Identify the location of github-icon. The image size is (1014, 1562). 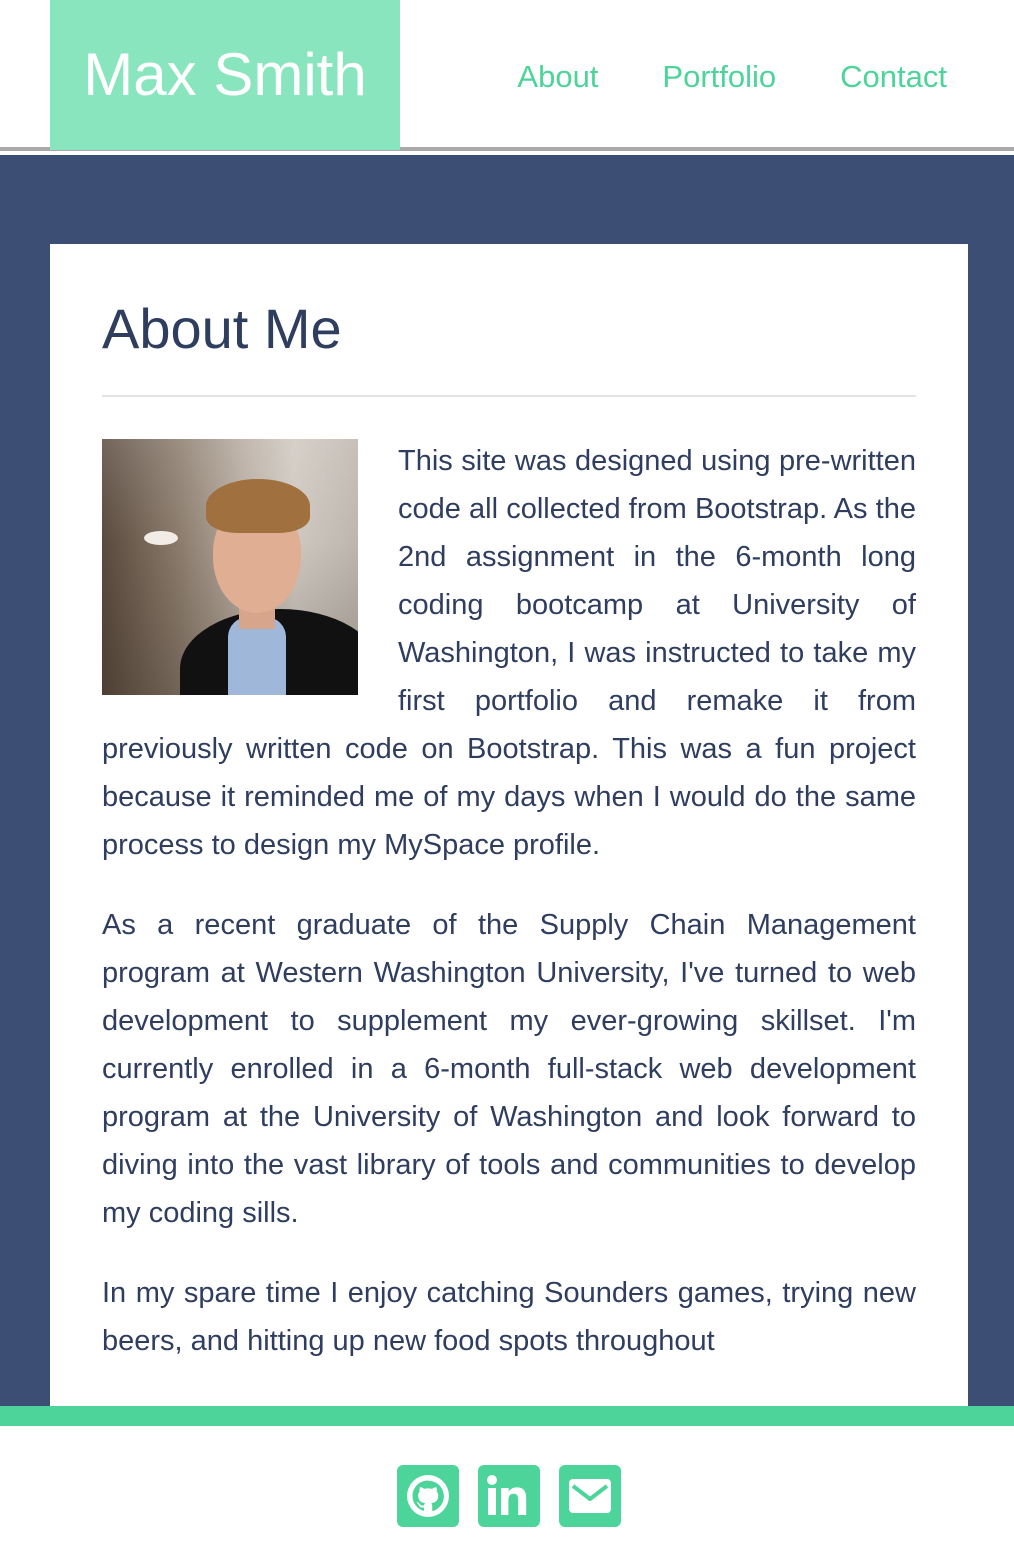
(428, 1496).